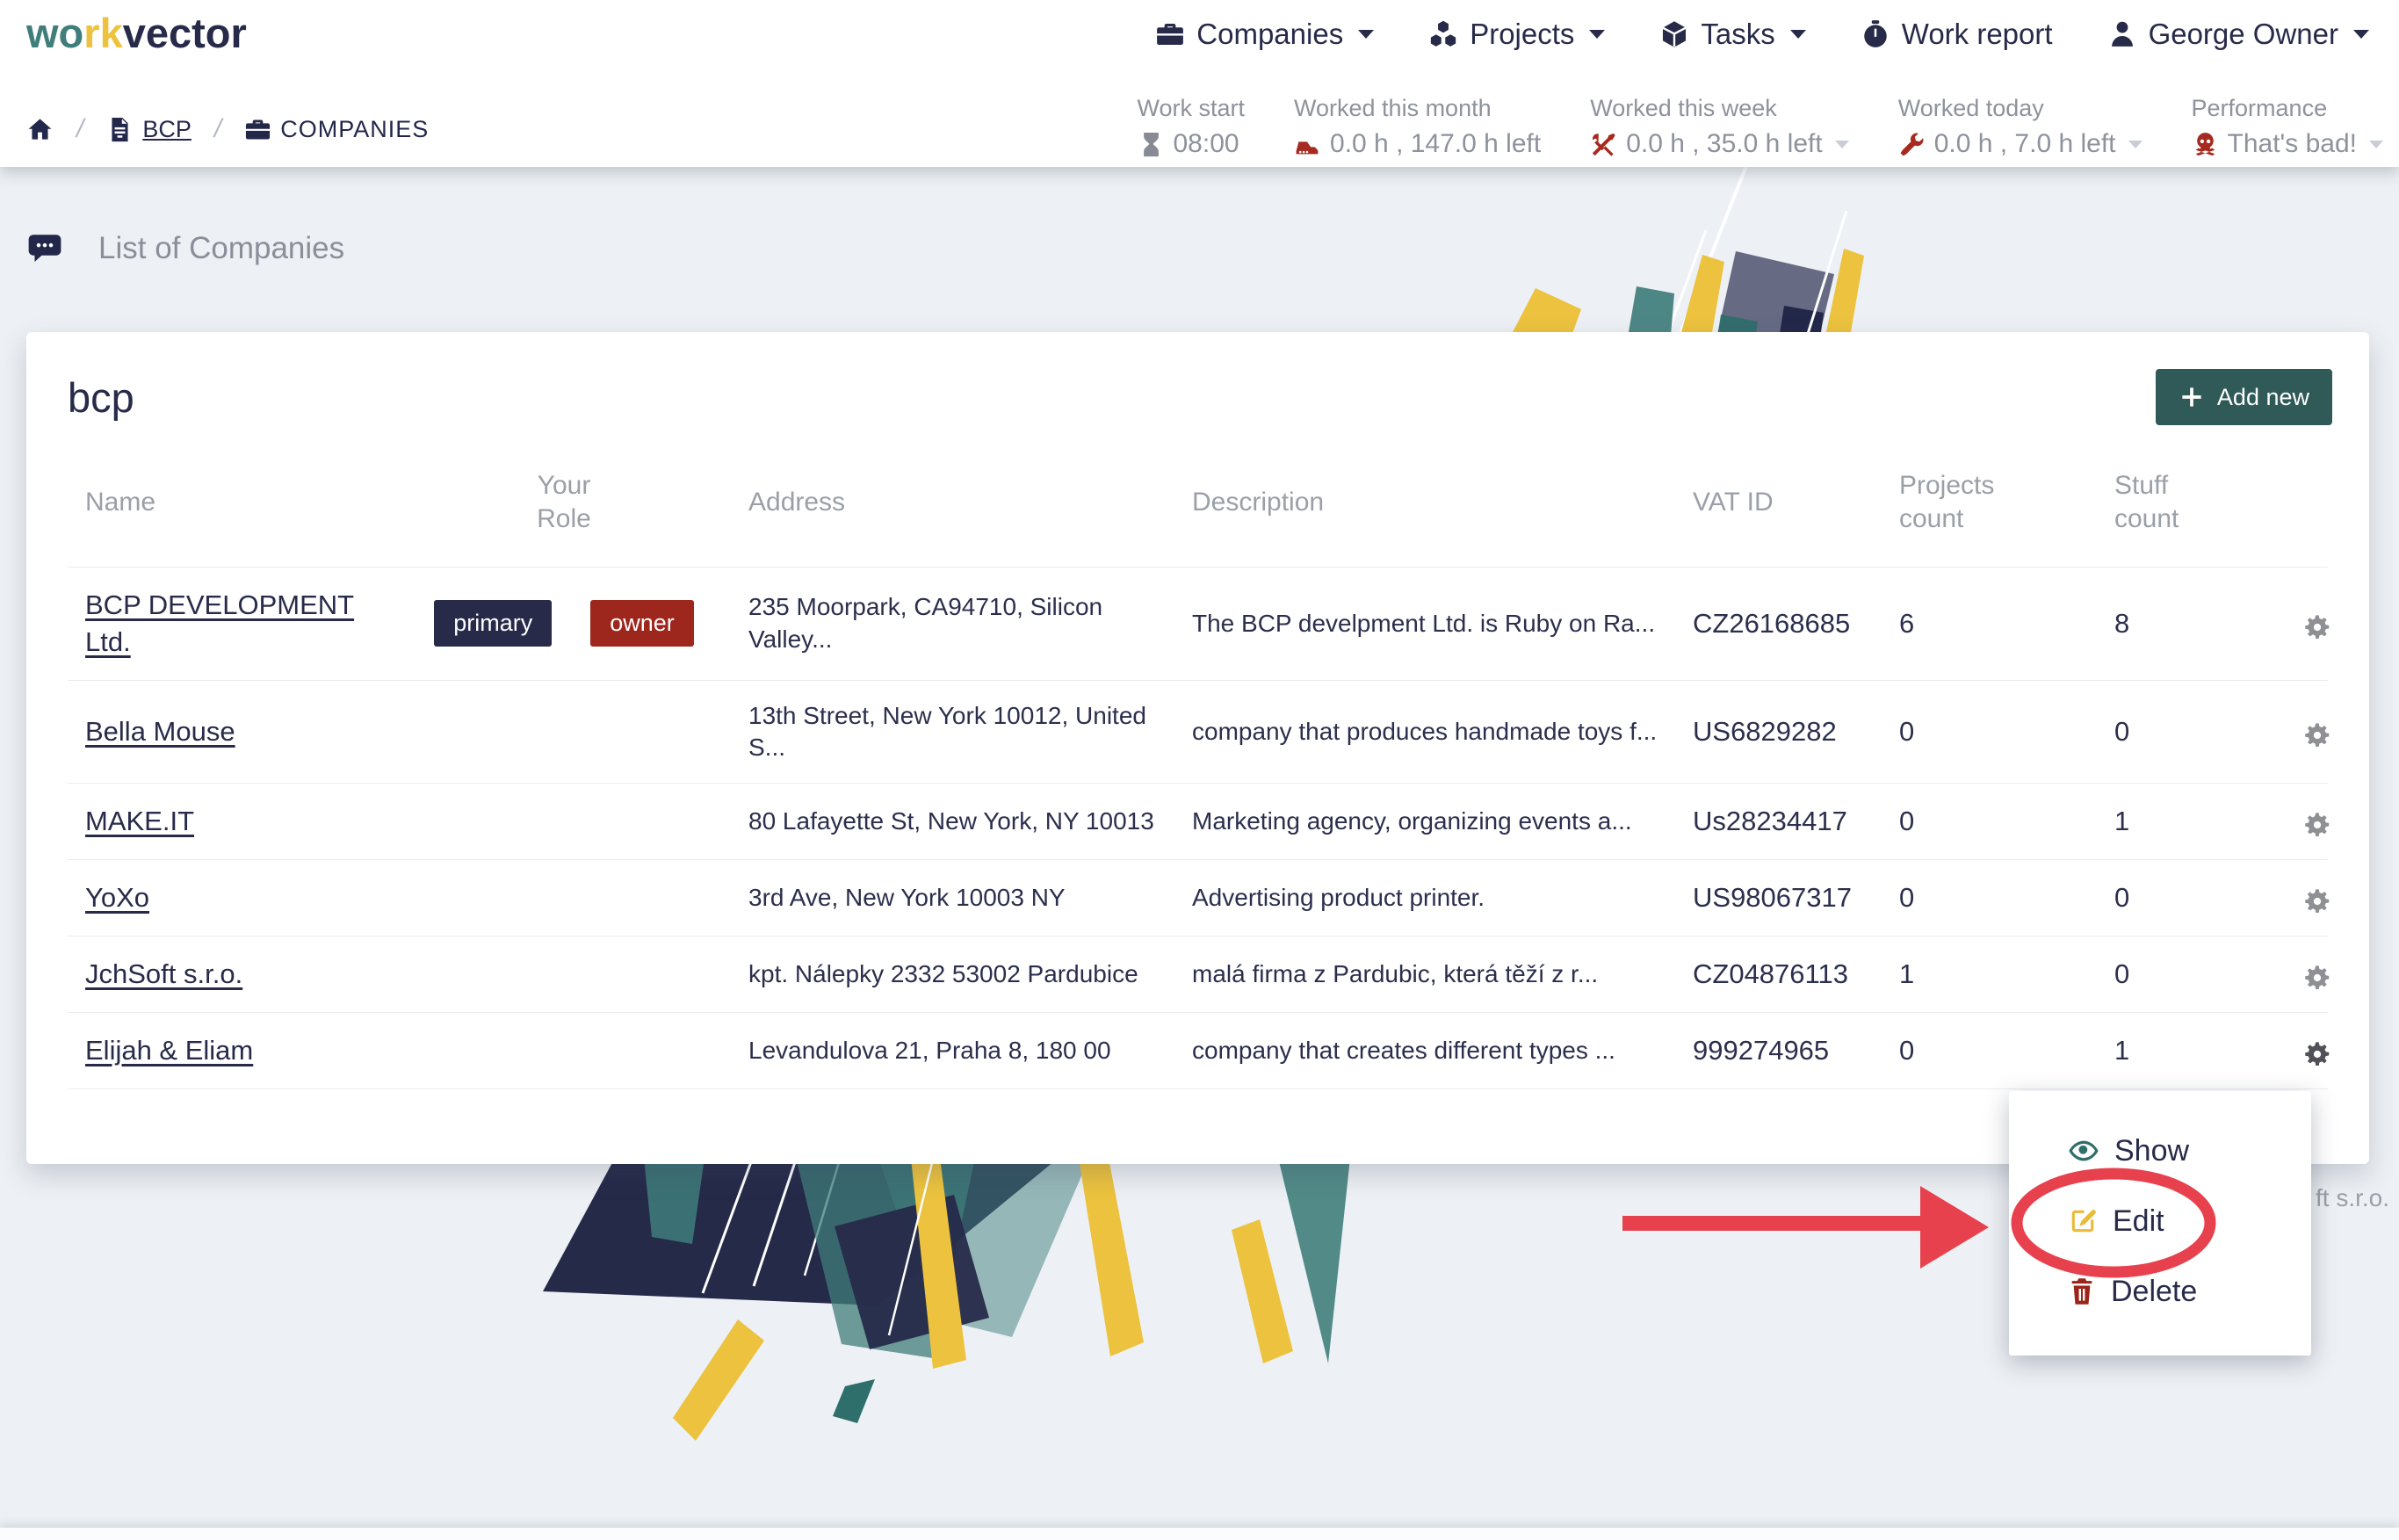  Describe the element at coordinates (2191, 503) in the screenshot. I see `column-header-stuff-count: Stuff count` at that location.